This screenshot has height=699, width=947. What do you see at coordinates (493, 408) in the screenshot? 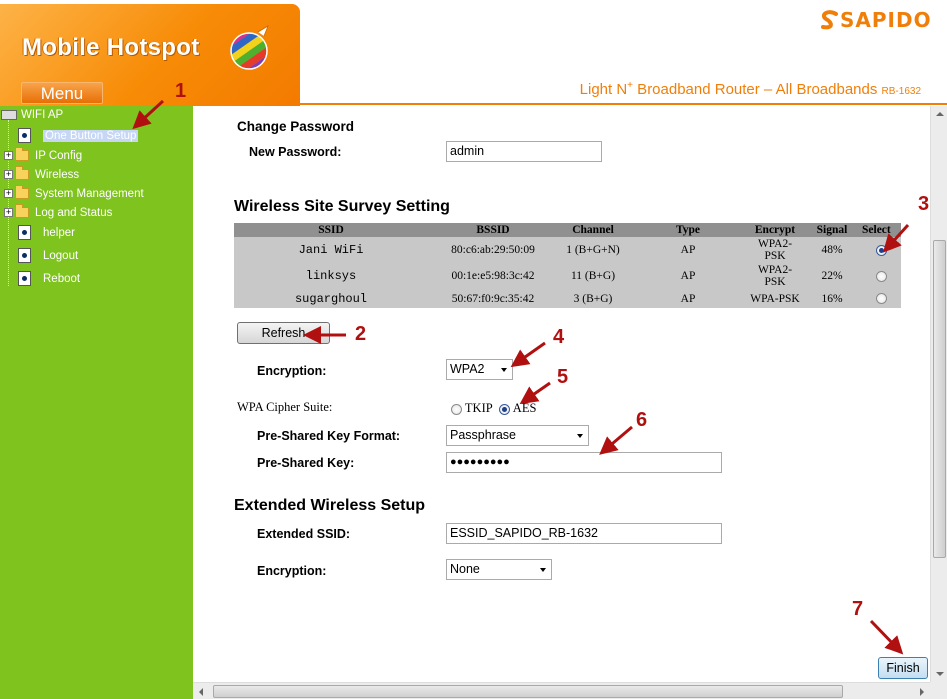
I see `cipher-options: TKIP AES` at bounding box center [493, 408].